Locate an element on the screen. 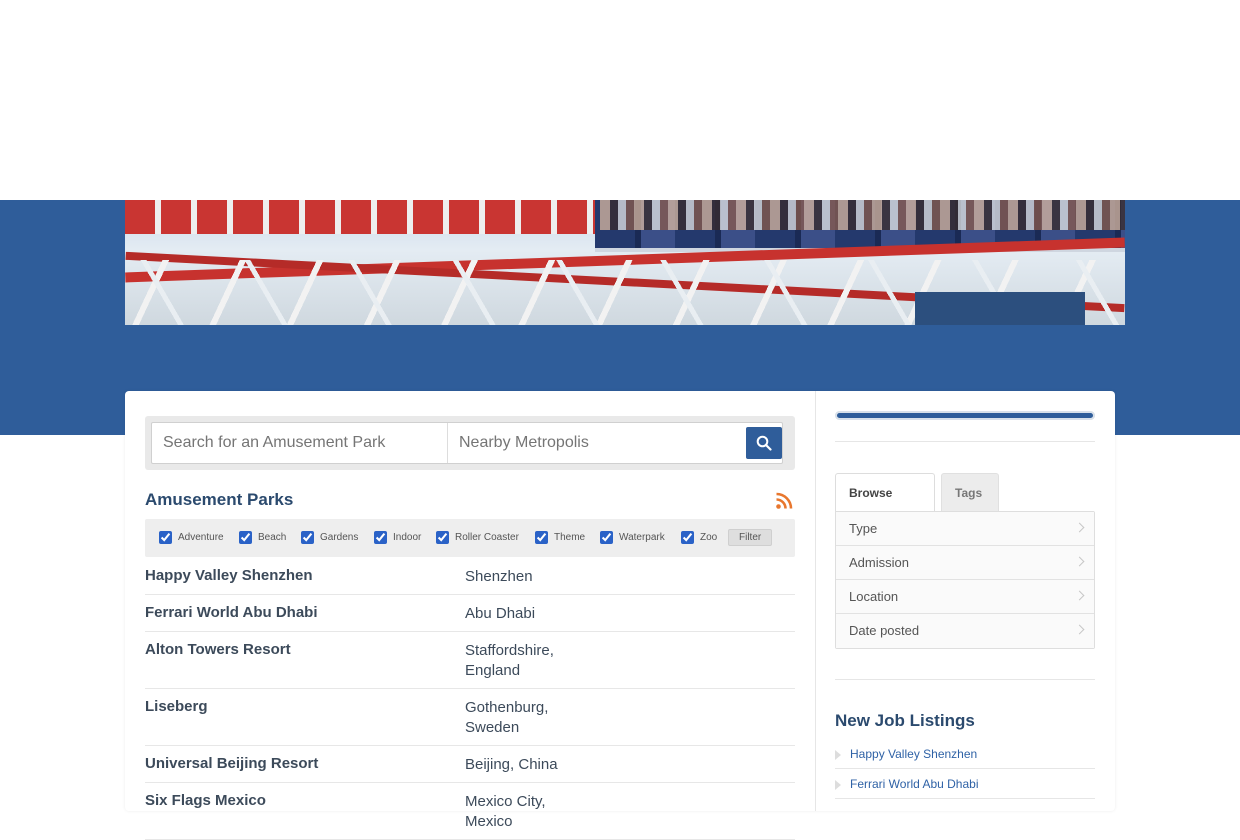  browse-list: Type Admission Location Date posted is located at coordinates (965, 580).